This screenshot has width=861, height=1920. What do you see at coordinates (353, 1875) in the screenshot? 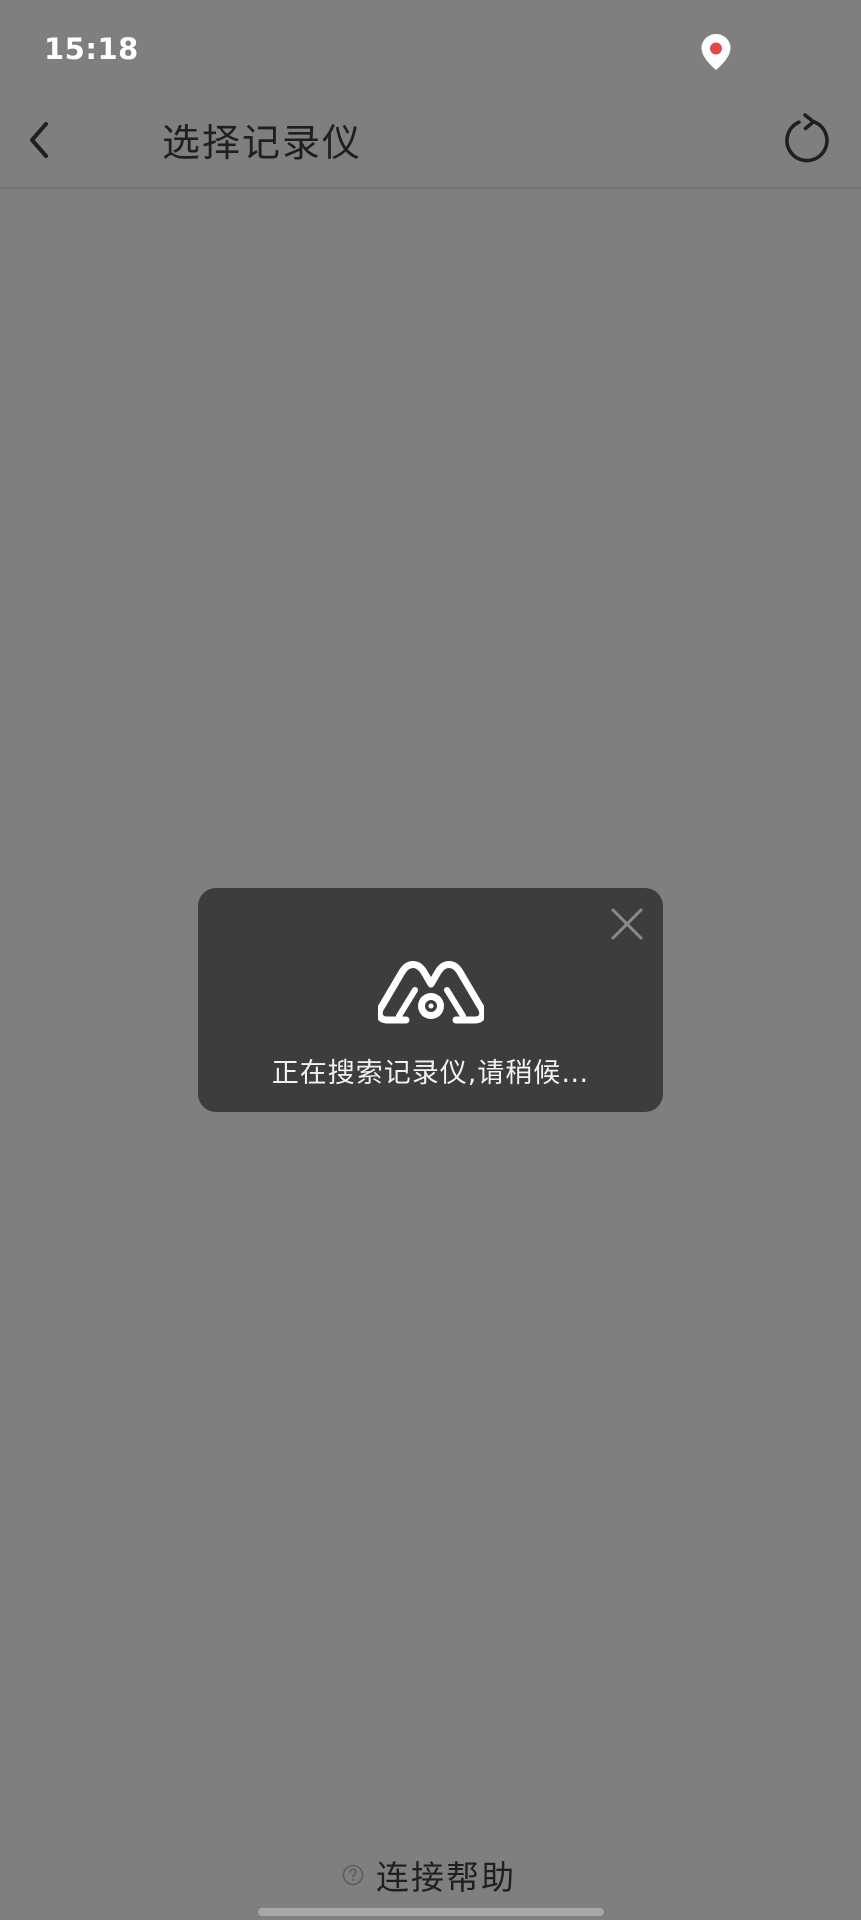
I see `question-circle-icon` at bounding box center [353, 1875].